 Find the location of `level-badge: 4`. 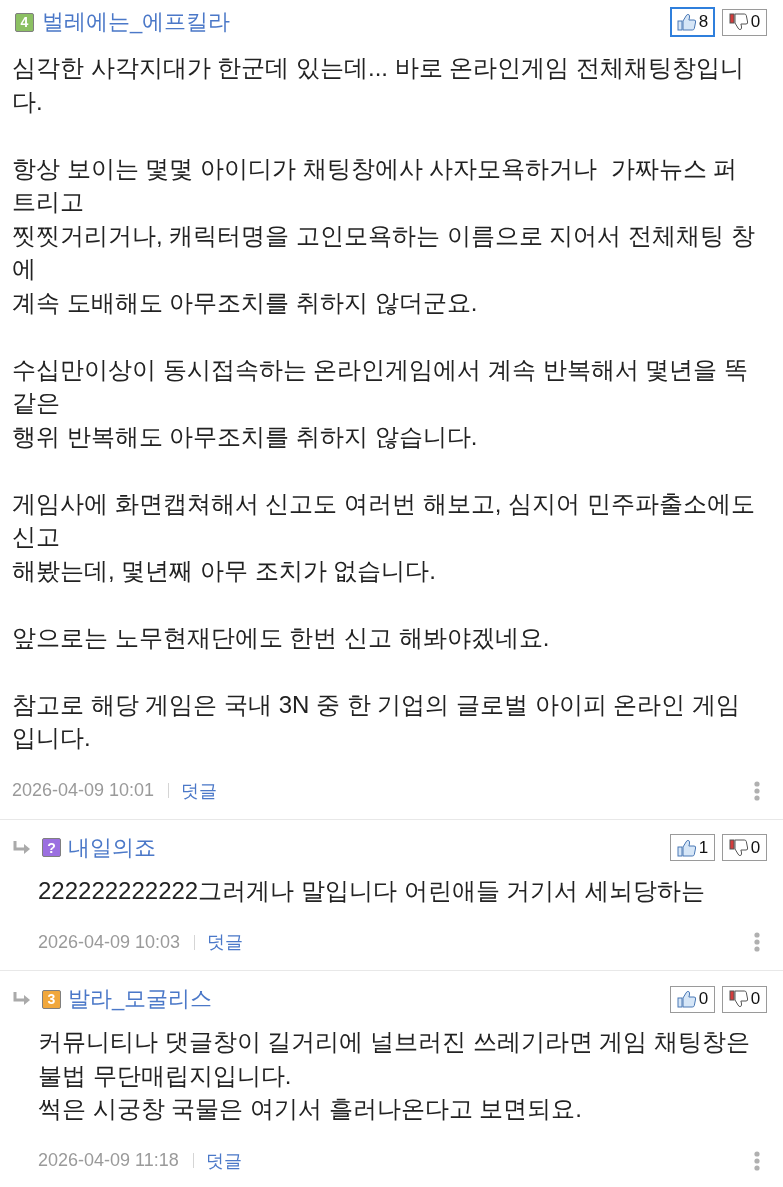

level-badge: 4 is located at coordinates (24, 22).